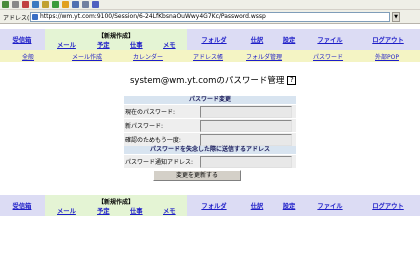 This screenshot has height=280, width=420. Describe the element at coordinates (264, 56) in the screenshot. I see `subnav-folder-manage: フォルダ管理` at that location.